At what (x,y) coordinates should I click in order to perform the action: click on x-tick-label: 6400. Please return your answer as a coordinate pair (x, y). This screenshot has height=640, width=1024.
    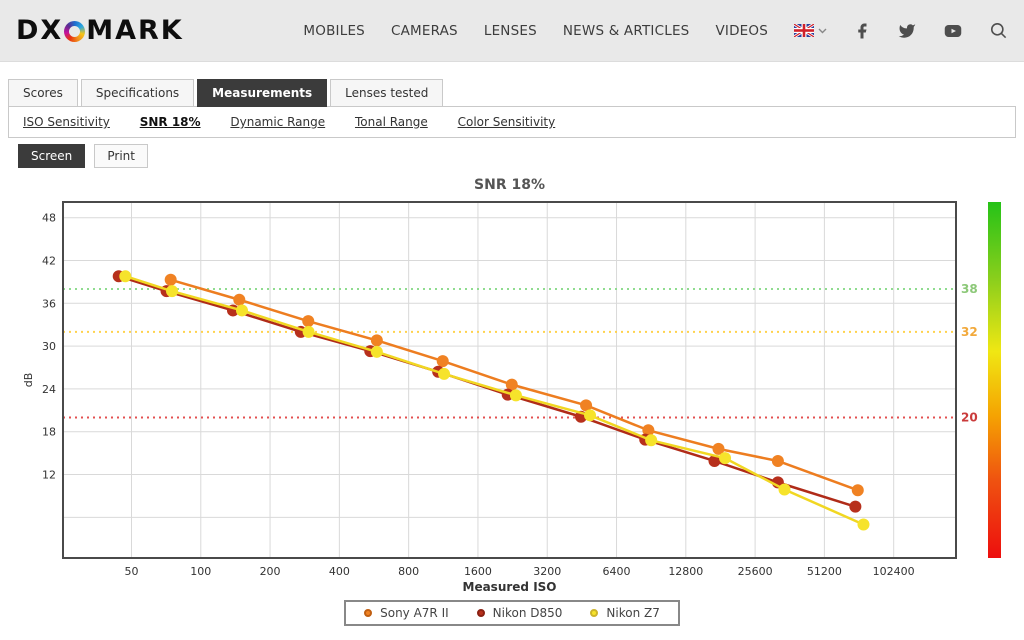
    Looking at the image, I should click on (617, 571).